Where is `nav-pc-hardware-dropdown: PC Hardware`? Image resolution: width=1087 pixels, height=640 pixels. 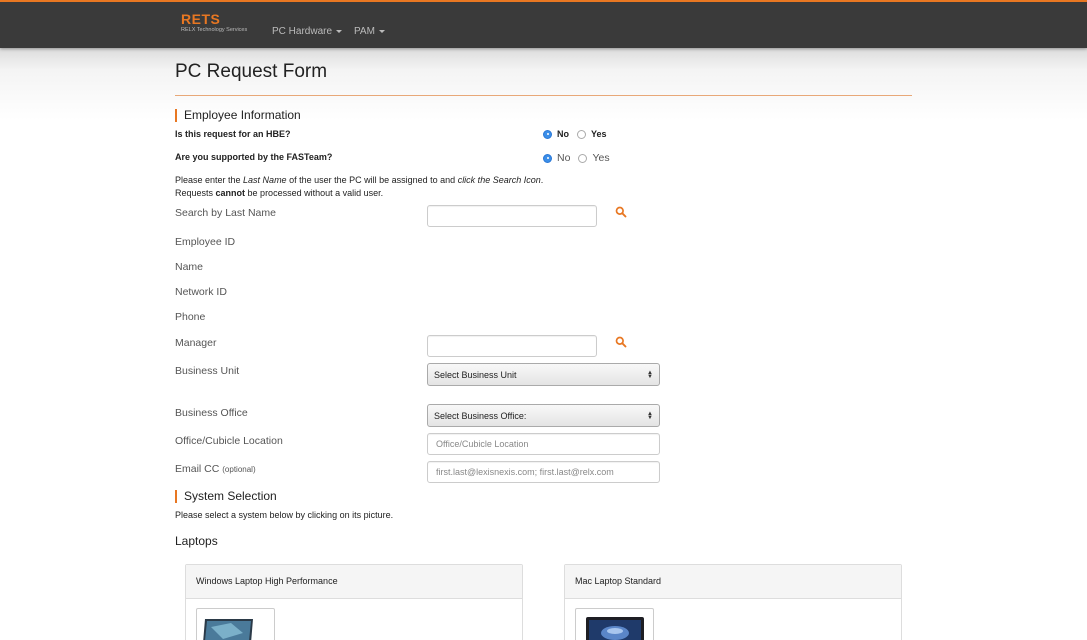
nav-pc-hardware-dropdown: PC Hardware is located at coordinates (307, 31).